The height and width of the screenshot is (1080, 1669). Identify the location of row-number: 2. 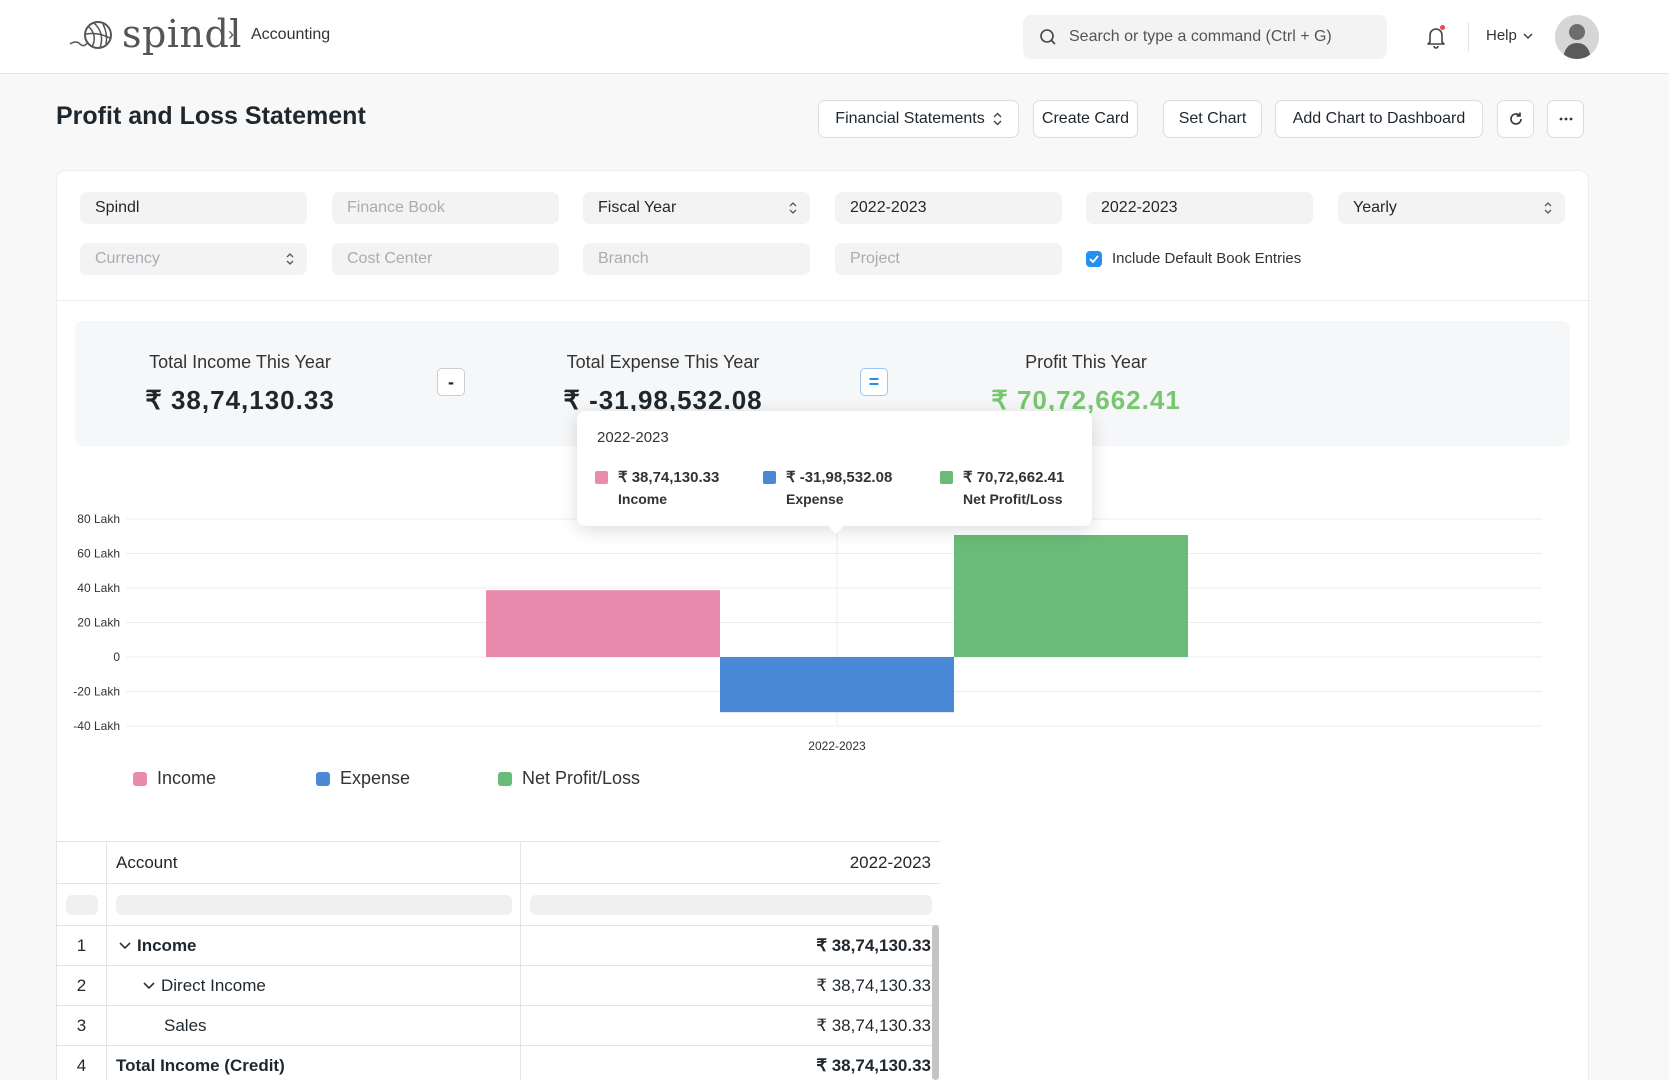
(82, 985).